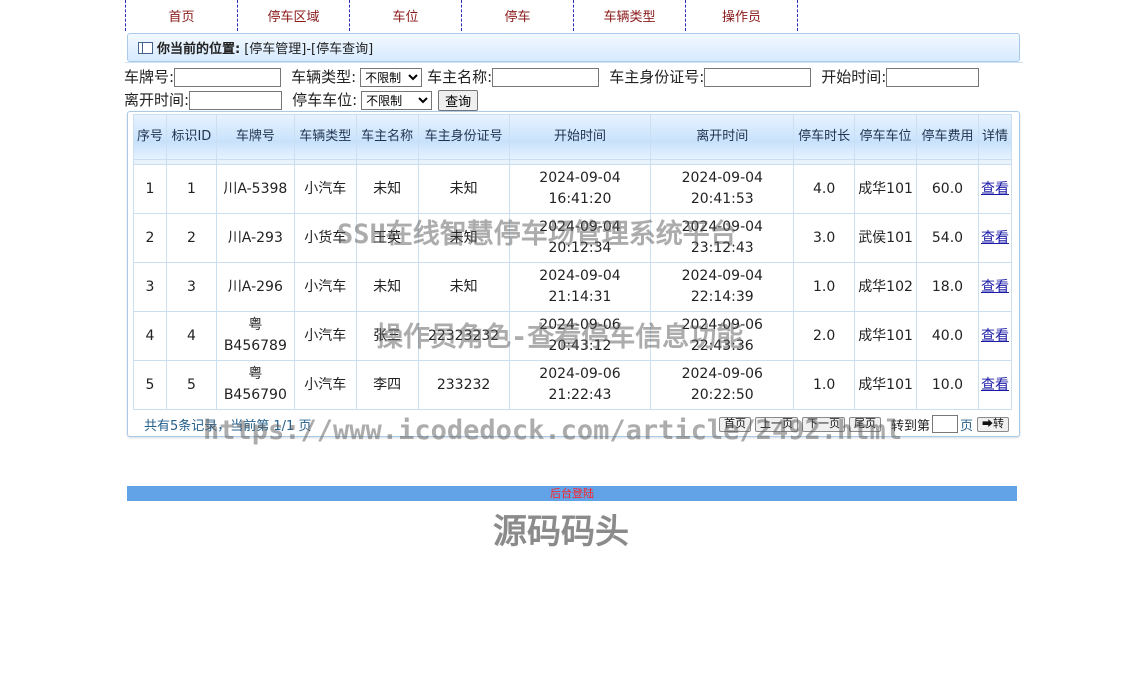 The width and height of the screenshot is (1143, 699). Describe the element at coordinates (517, 15) in the screenshot. I see `nav-item-3: 停车` at that location.